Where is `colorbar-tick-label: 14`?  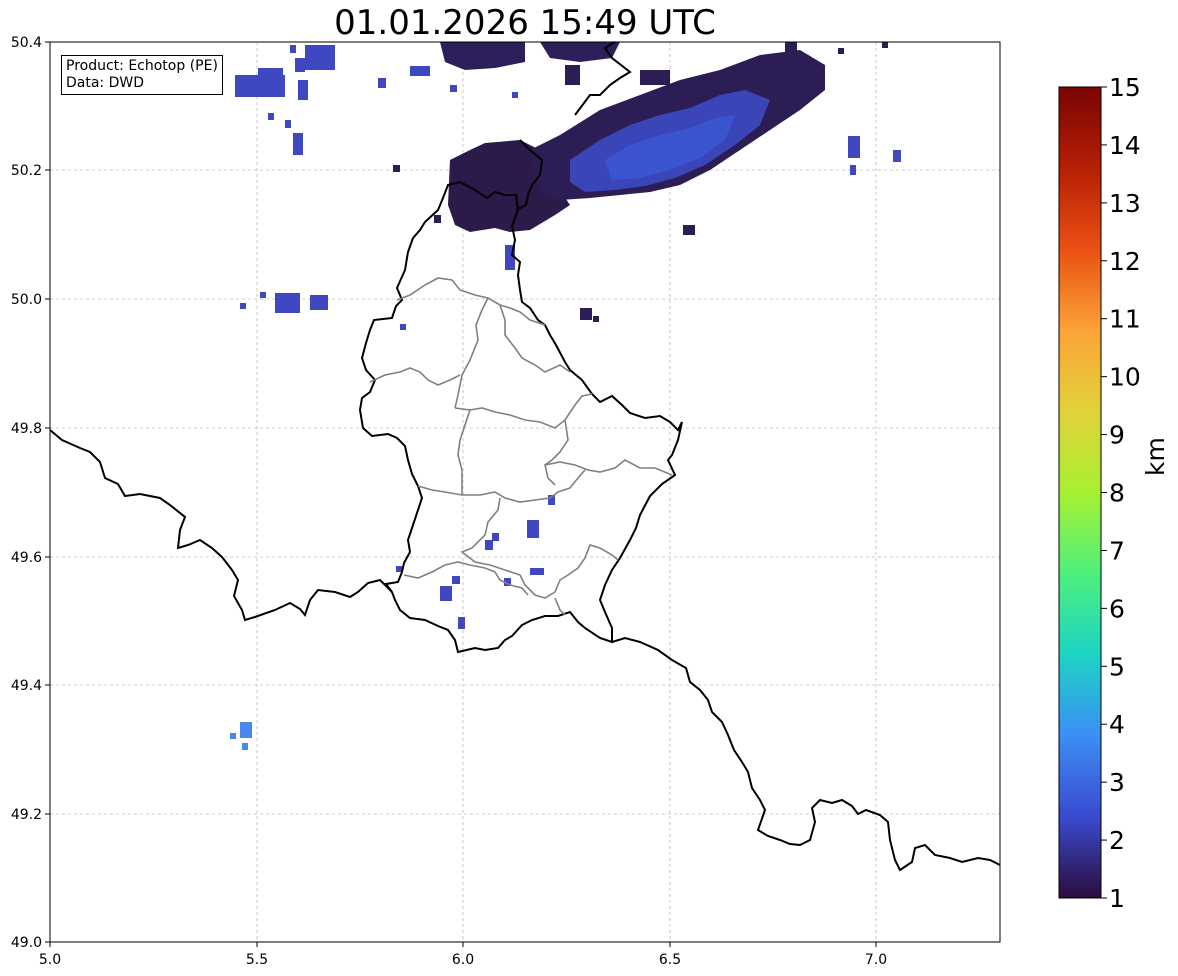 colorbar-tick-label: 14 is located at coordinates (1125, 145).